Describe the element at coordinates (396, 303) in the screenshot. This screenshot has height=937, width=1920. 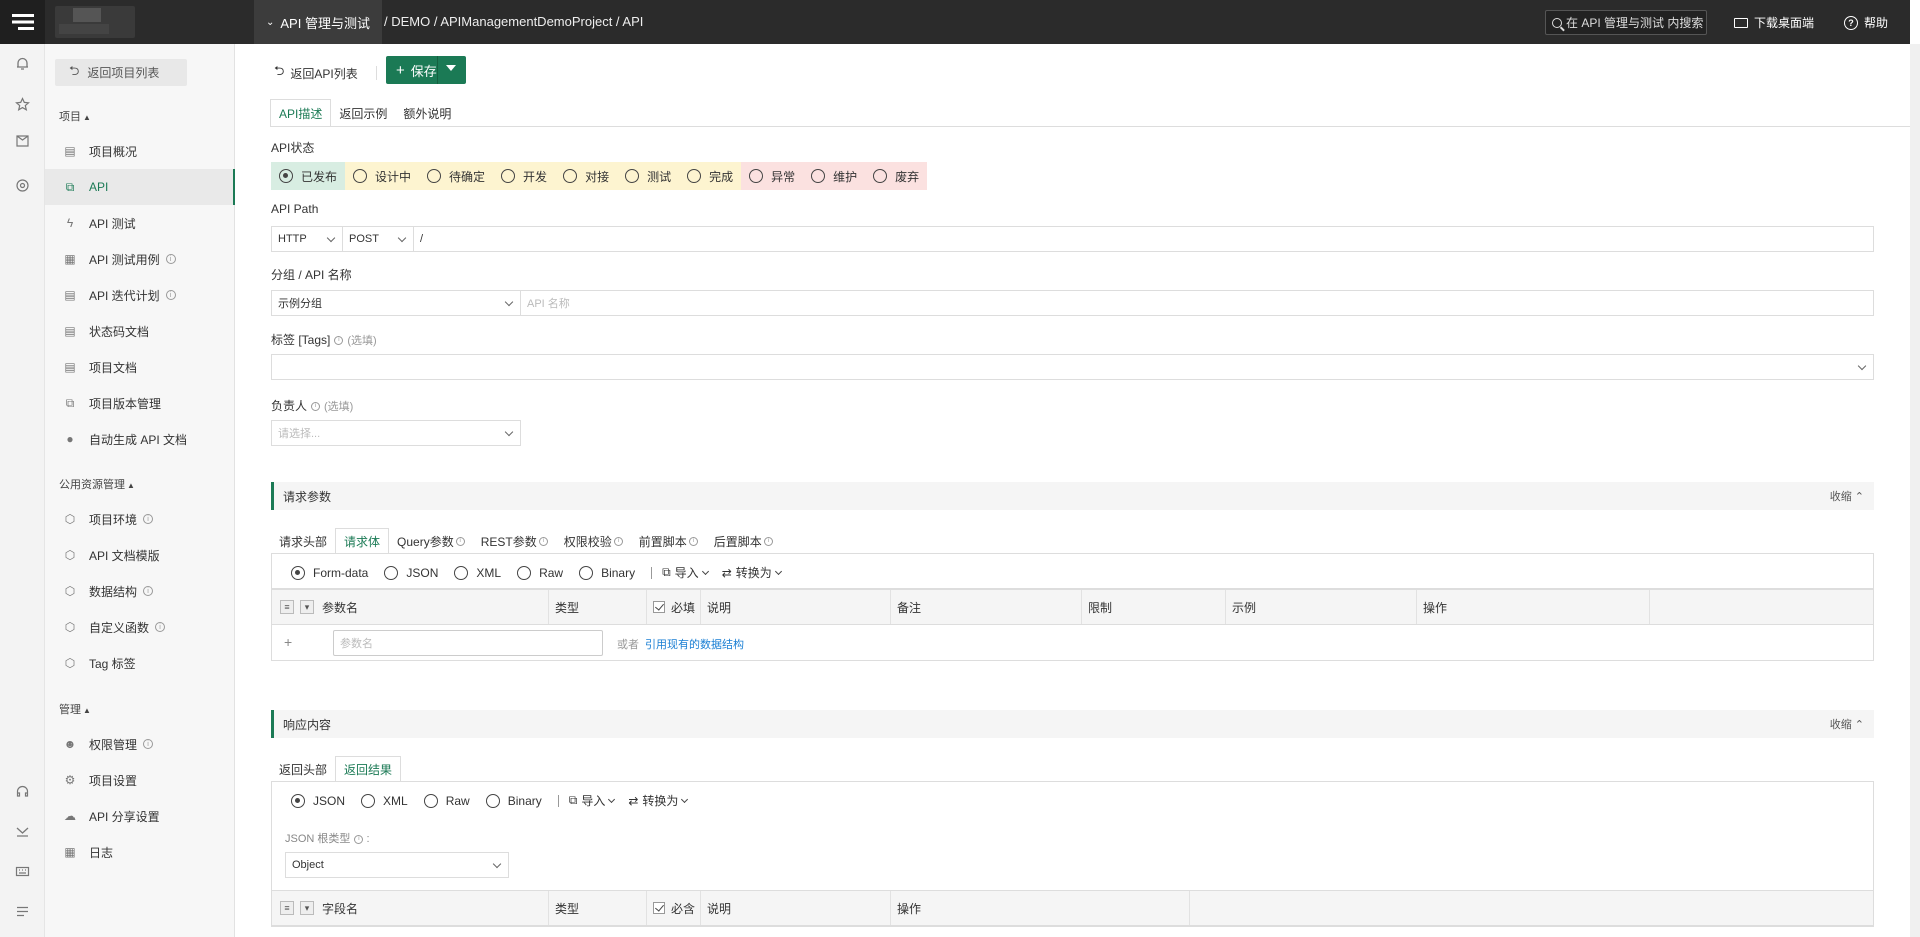
I see `group-select: 示例分组` at that location.